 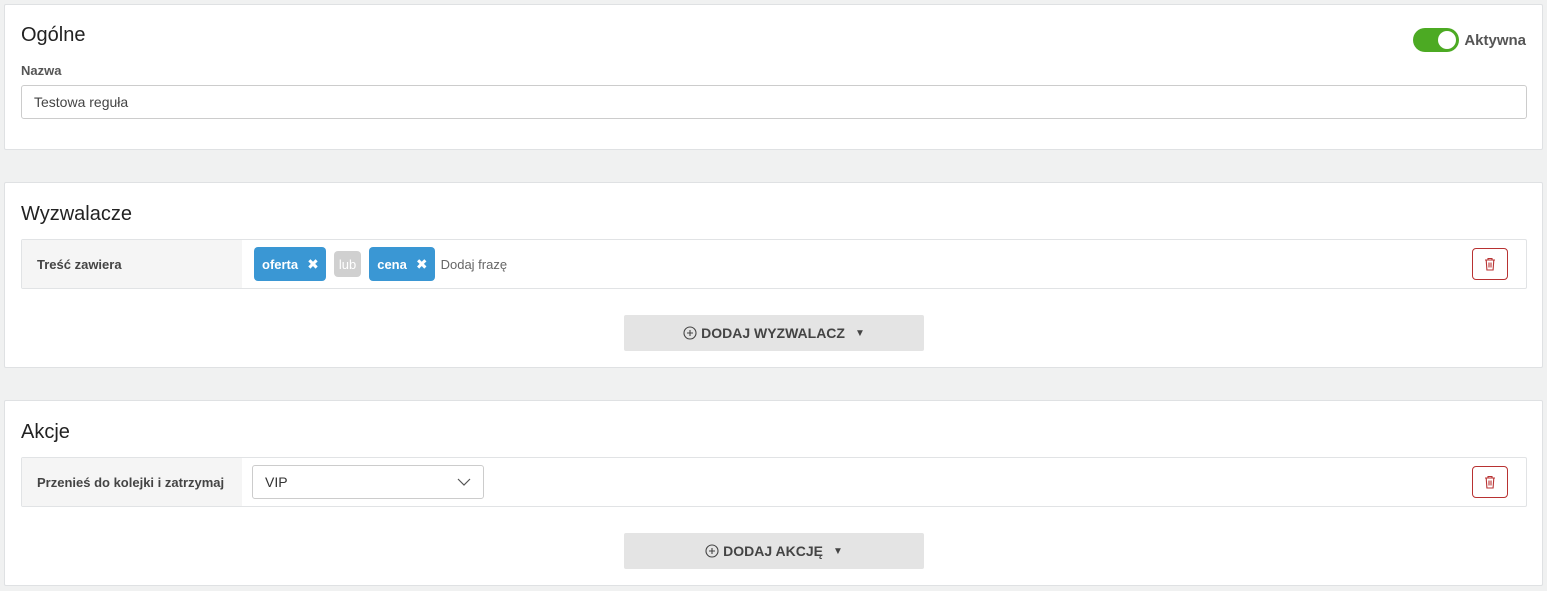 I want to click on add-trigger-label: DODAJ WYZWALACZ, so click(x=773, y=333).